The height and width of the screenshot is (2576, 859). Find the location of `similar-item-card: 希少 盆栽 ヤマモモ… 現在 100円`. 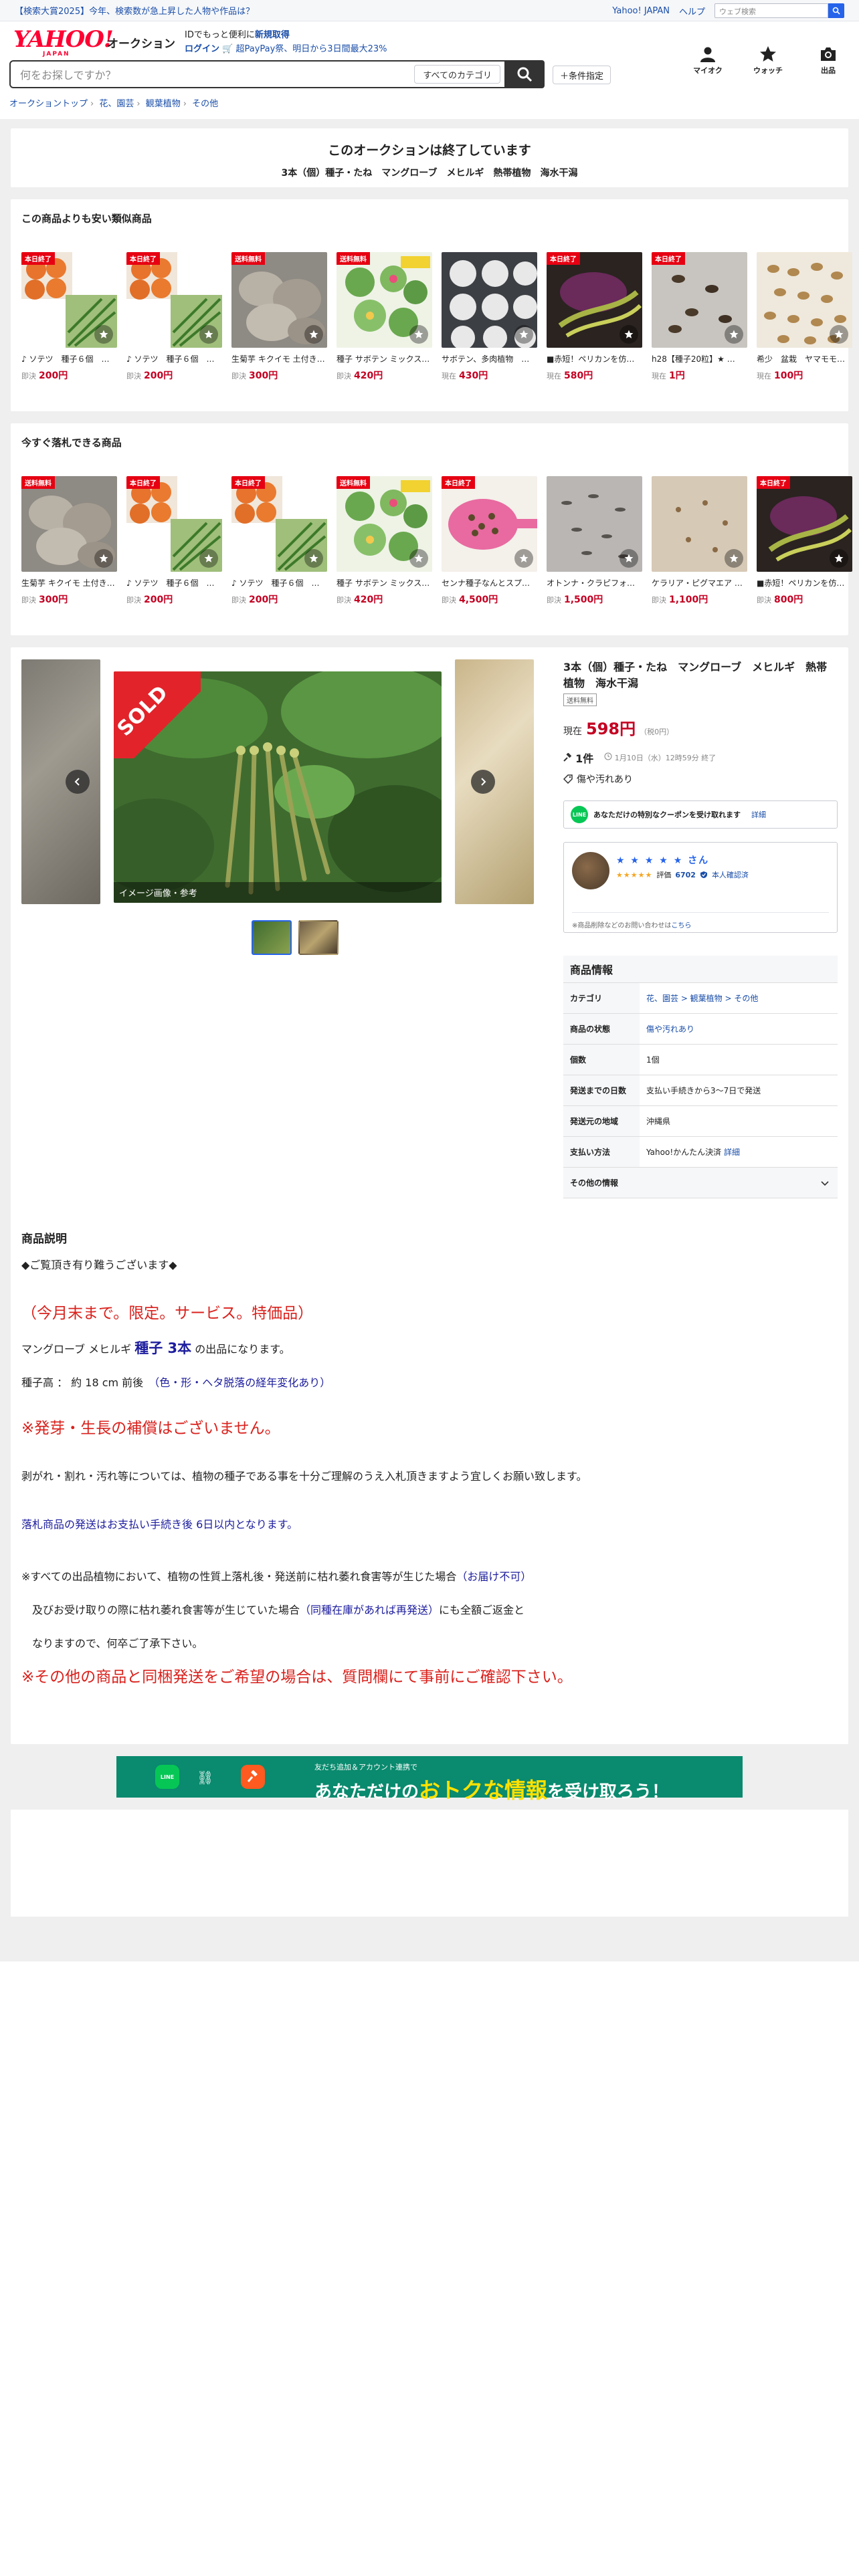

similar-item-card: 希少 盆栽 ヤマモモ… 現在 100円 is located at coordinates (804, 317).